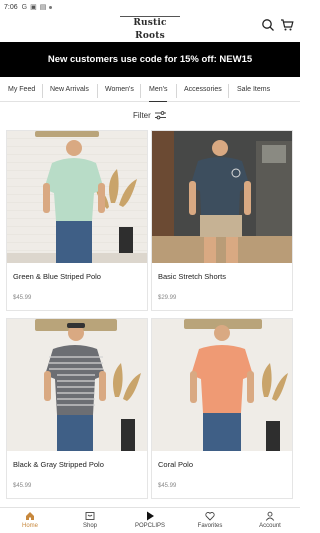 Image resolution: width=320 pixels, height=533 pixels. What do you see at coordinates (29, 526) in the screenshot?
I see `nav-label: Home` at bounding box center [29, 526].